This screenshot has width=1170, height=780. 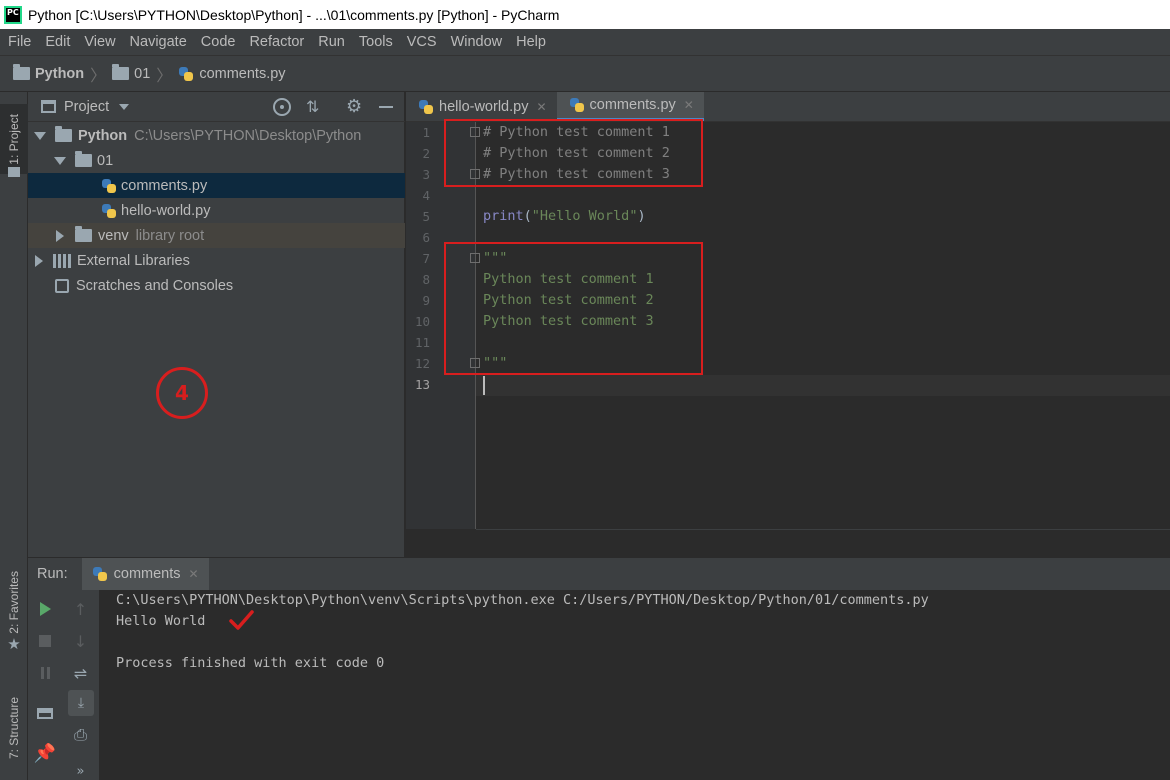 I want to click on breadcrumb-01: 01, so click(x=142, y=74).